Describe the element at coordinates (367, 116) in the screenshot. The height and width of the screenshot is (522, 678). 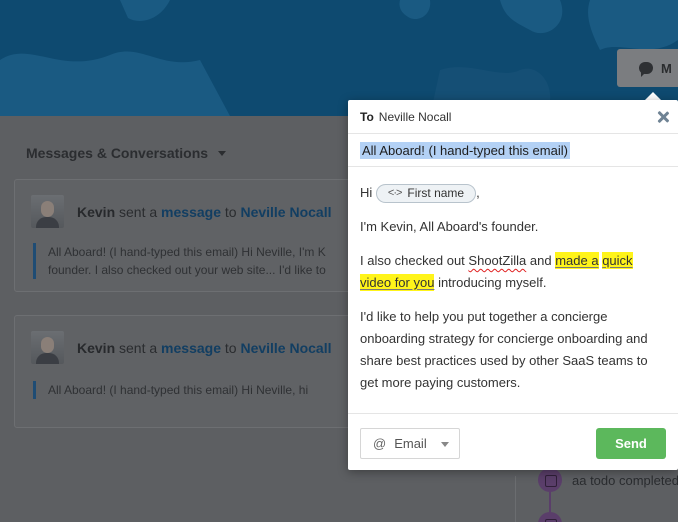
I see `to-label: To` at that location.